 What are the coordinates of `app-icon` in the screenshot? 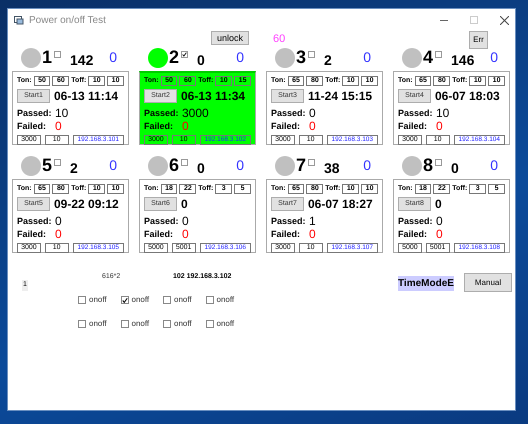 It's located at (19, 20).